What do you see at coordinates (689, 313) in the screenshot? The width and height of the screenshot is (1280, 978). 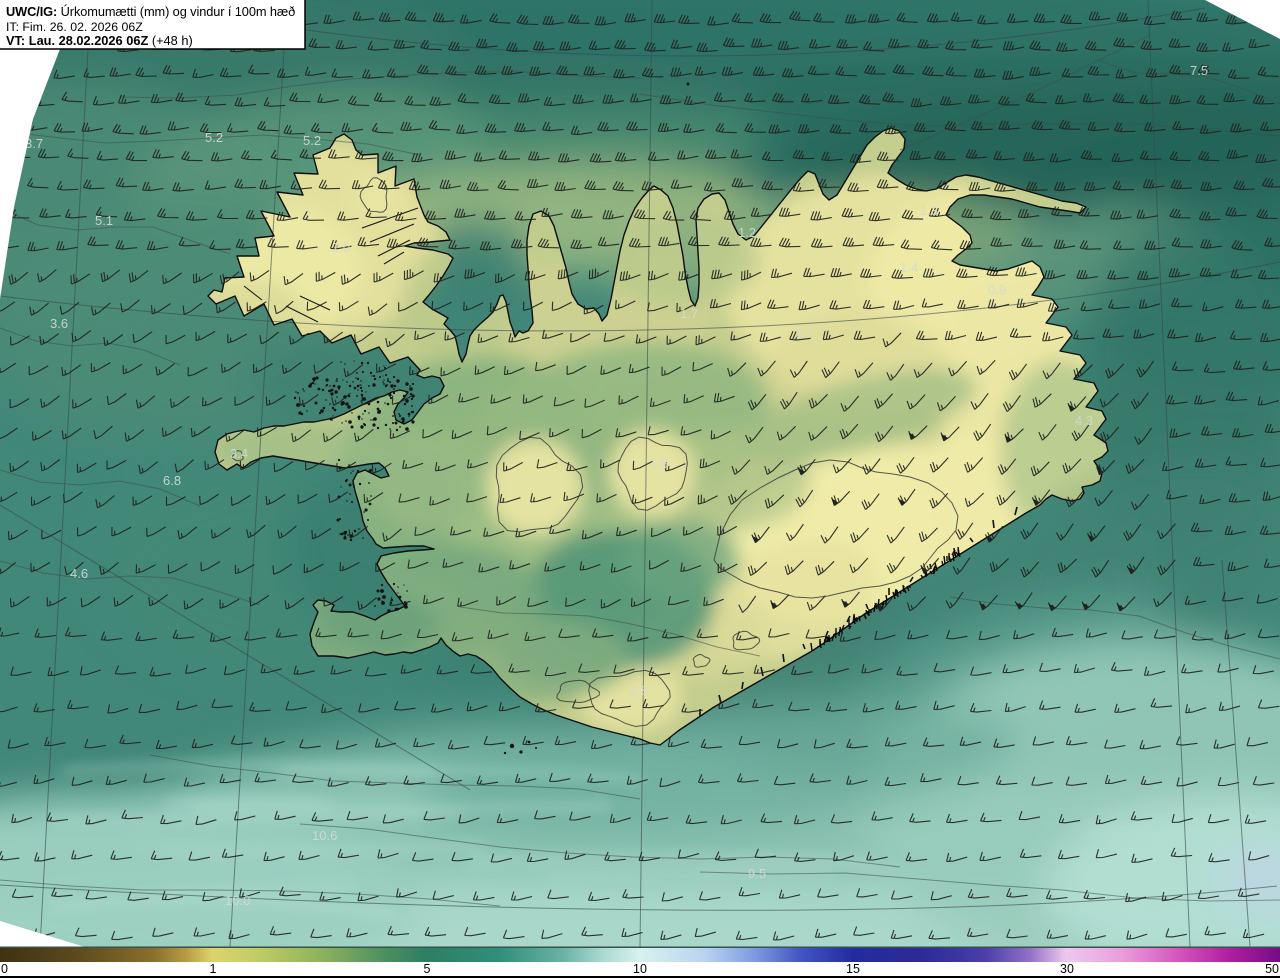 I see `svg-text: 1.7` at bounding box center [689, 313].